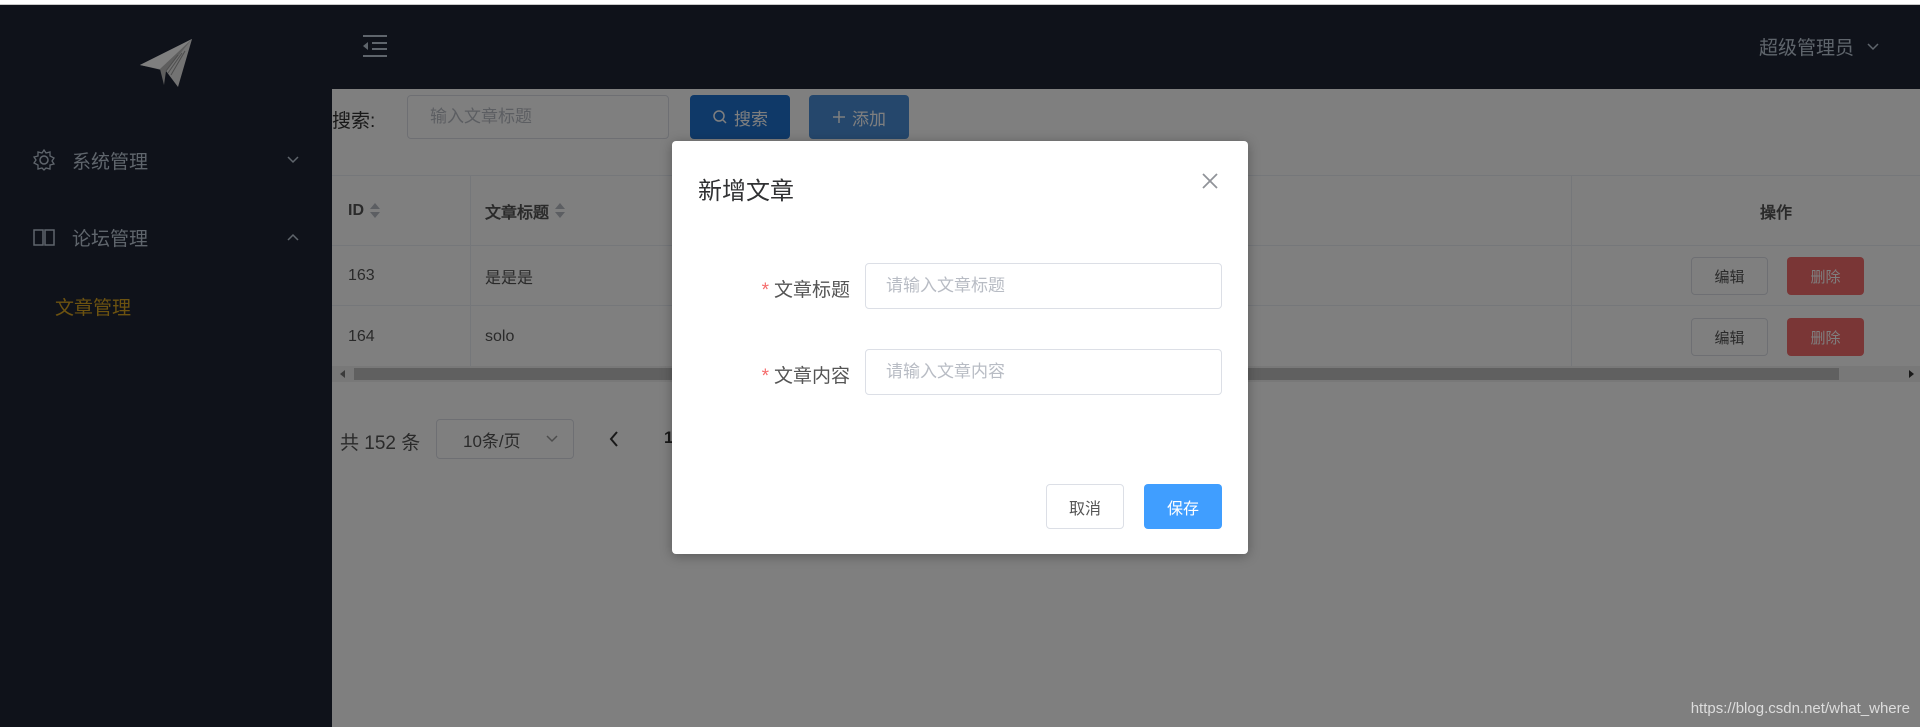 The width and height of the screenshot is (1920, 727). I want to click on dialog-title: 新增文章, so click(746, 191).